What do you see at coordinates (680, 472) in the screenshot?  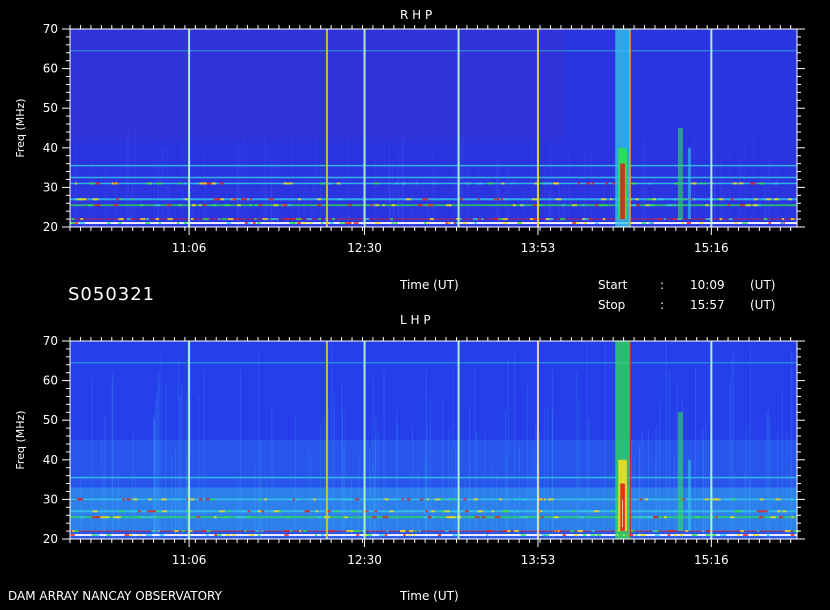 I see `secondary-burst` at bounding box center [680, 472].